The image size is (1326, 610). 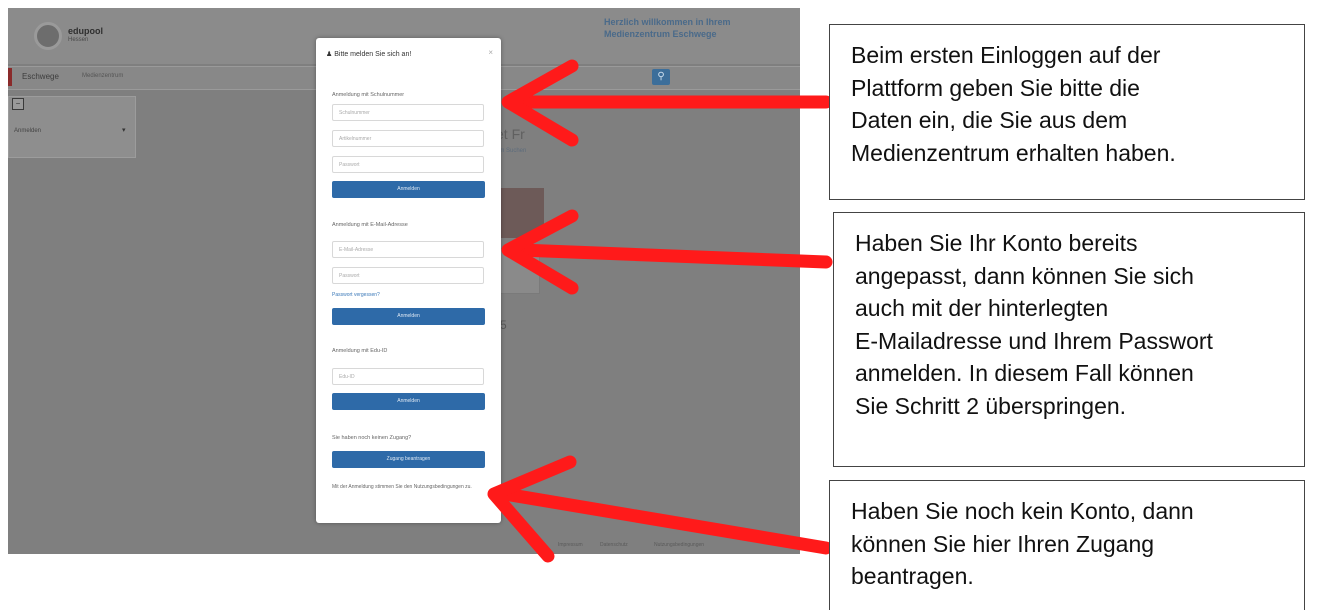 I want to click on arrow-2-shaft, so click(x=673, y=256).